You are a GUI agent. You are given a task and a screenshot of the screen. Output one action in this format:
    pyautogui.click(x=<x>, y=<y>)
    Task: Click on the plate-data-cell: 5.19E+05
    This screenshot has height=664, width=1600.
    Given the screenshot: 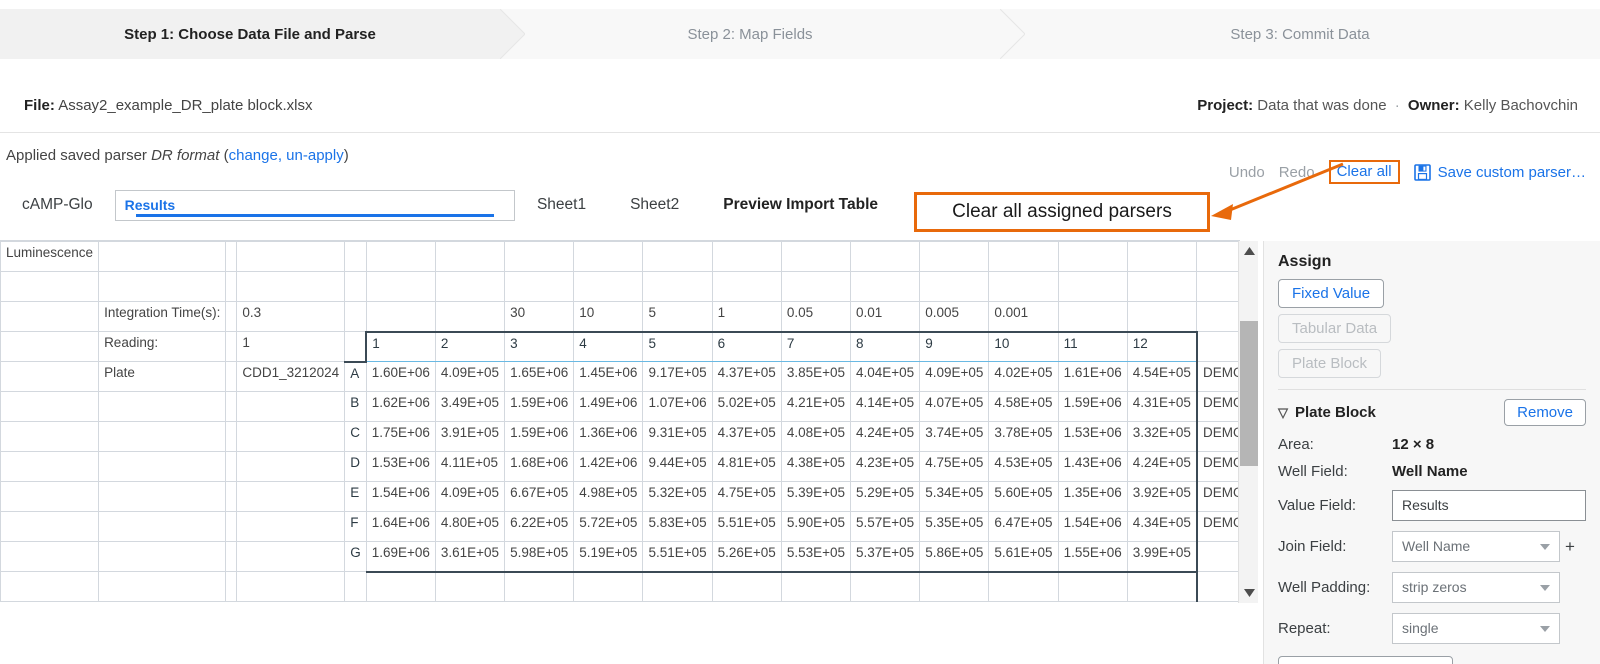 What is the action you would take?
    pyautogui.click(x=608, y=557)
    